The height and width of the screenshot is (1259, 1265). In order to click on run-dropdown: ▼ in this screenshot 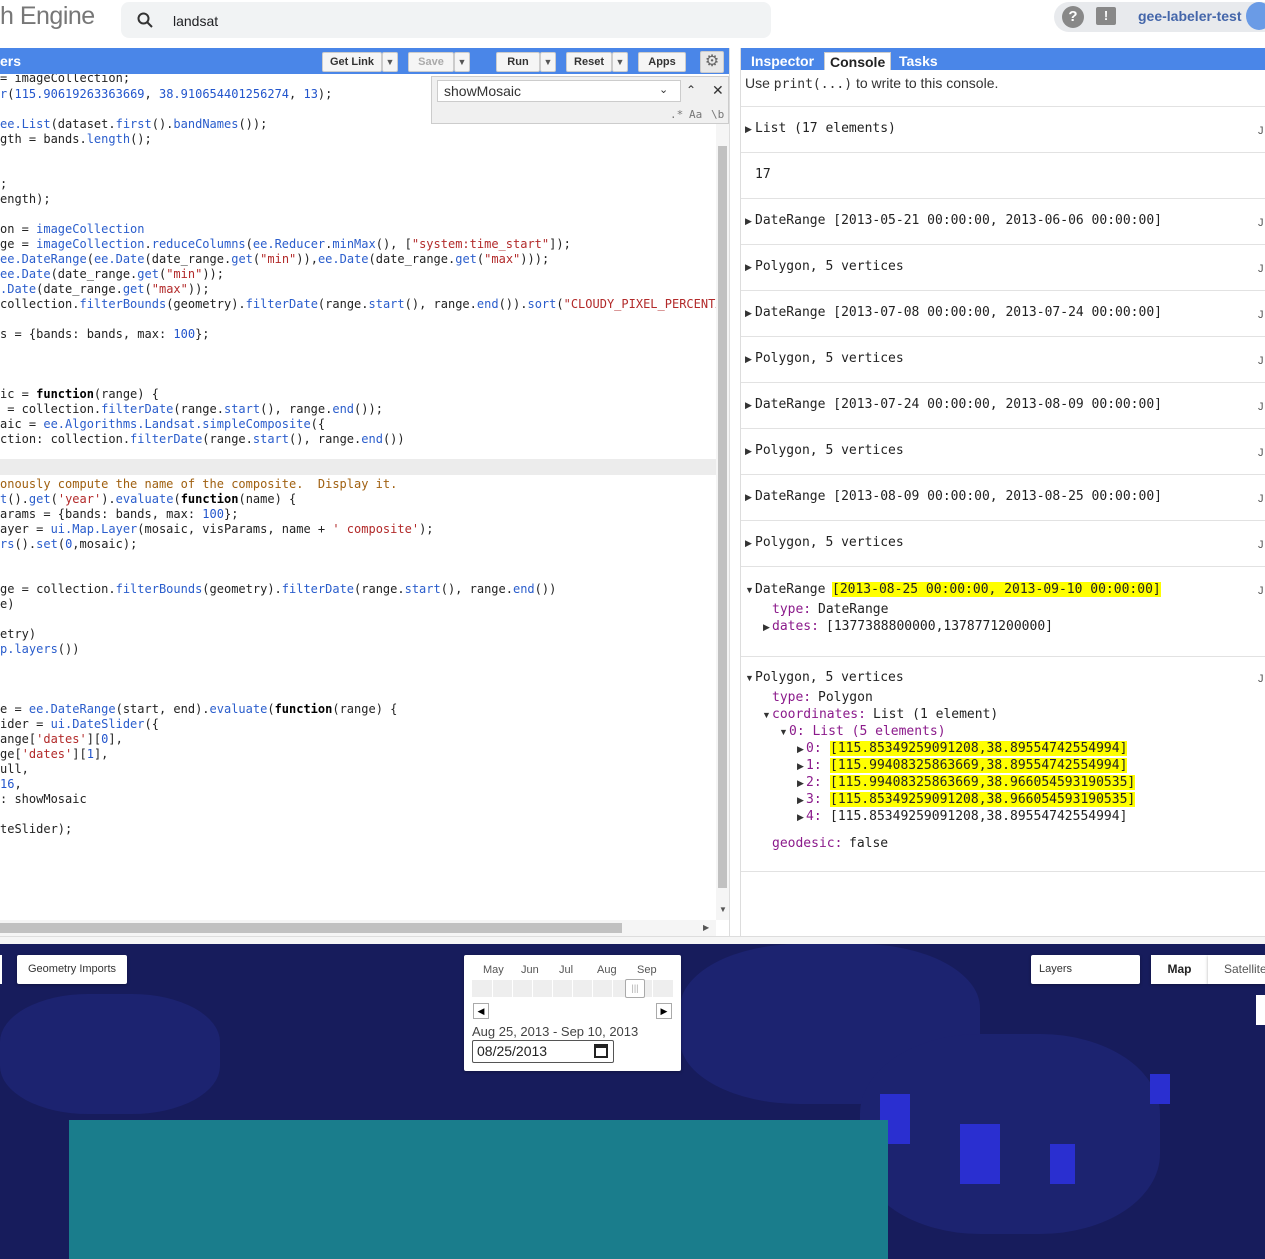, I will do `click(548, 62)`.